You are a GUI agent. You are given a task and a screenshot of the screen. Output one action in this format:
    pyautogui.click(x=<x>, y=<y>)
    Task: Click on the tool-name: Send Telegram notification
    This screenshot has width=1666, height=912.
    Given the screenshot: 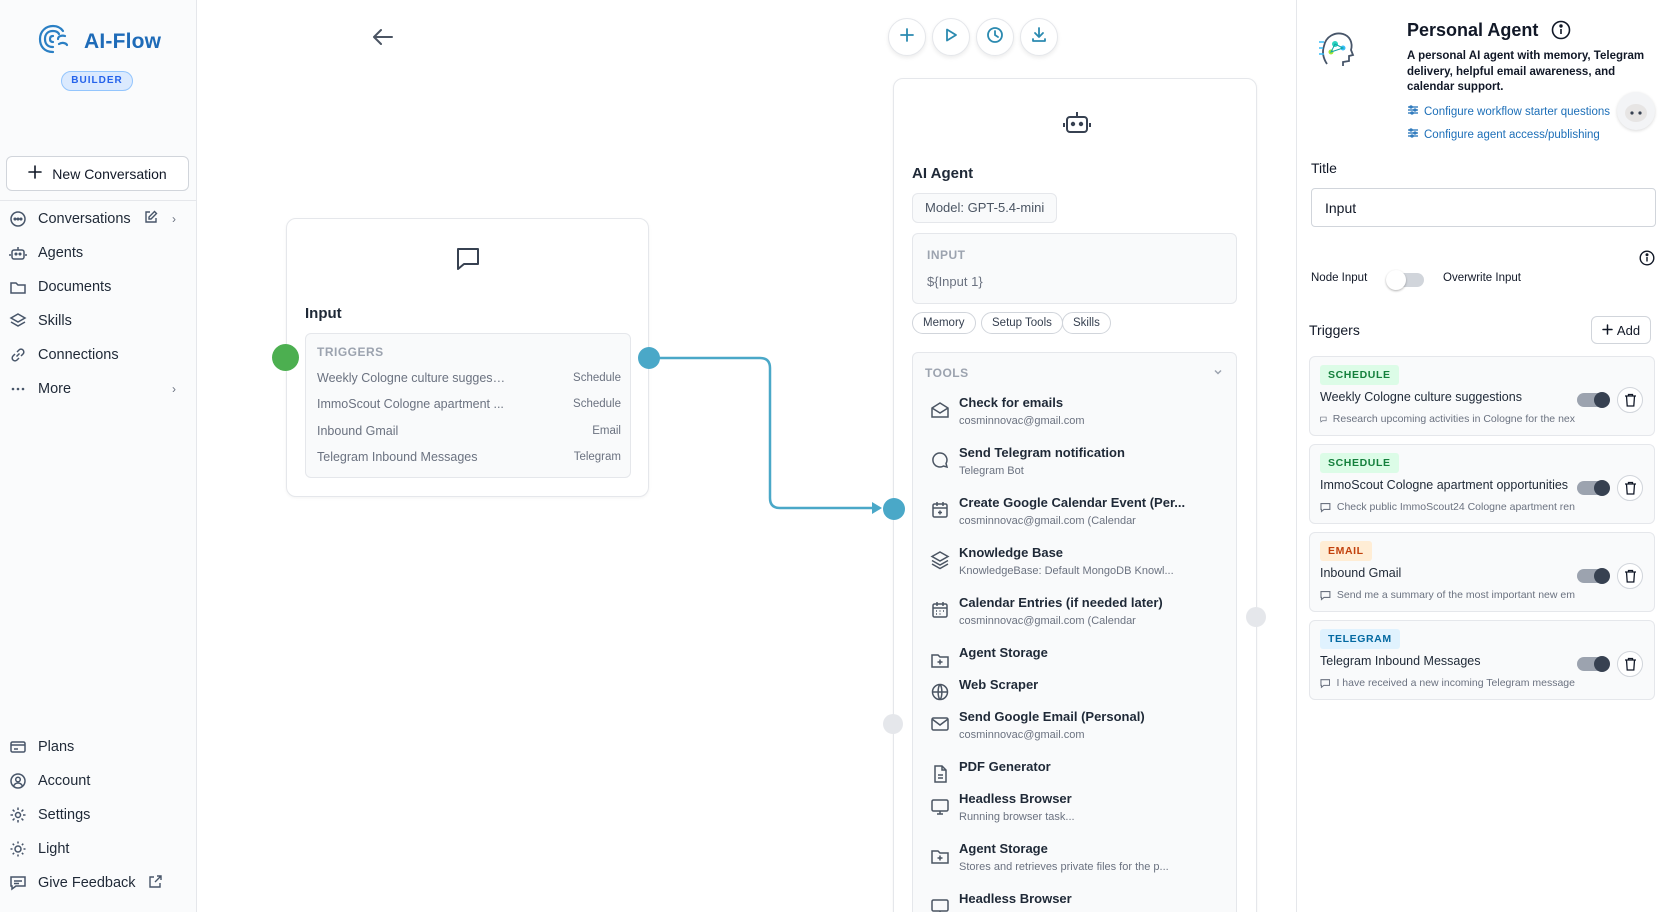 What is the action you would take?
    pyautogui.click(x=1042, y=452)
    